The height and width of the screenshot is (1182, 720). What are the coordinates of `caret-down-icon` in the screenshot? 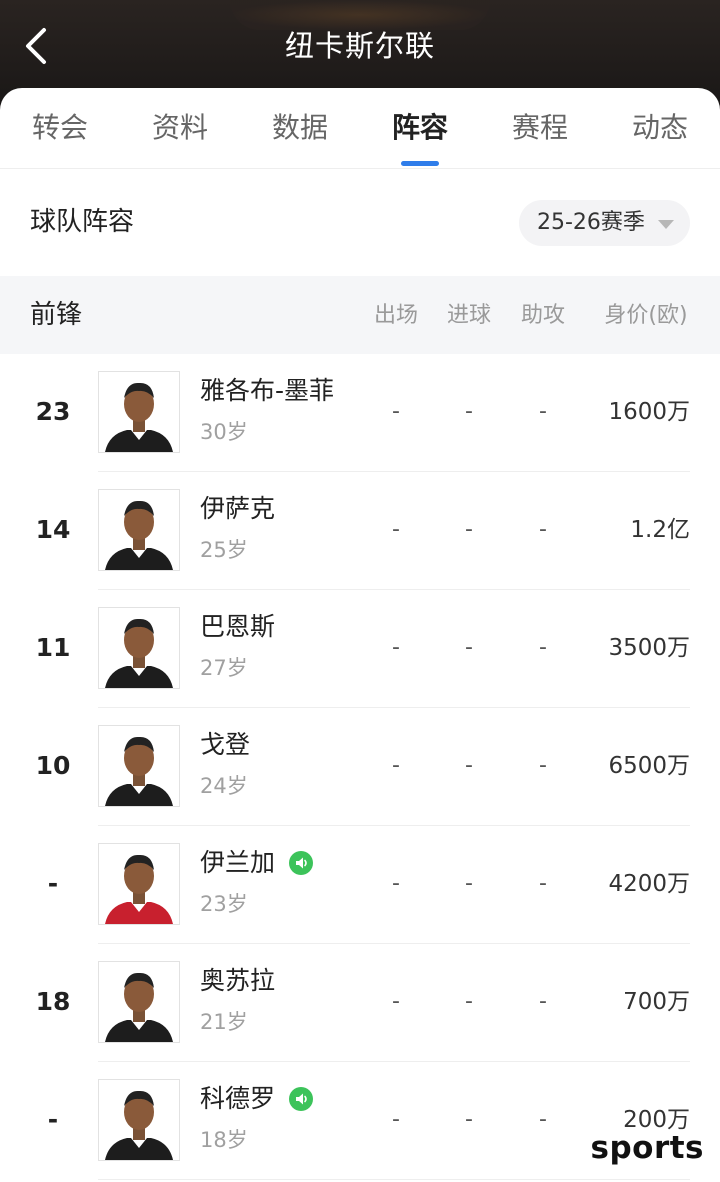 It's located at (666, 224).